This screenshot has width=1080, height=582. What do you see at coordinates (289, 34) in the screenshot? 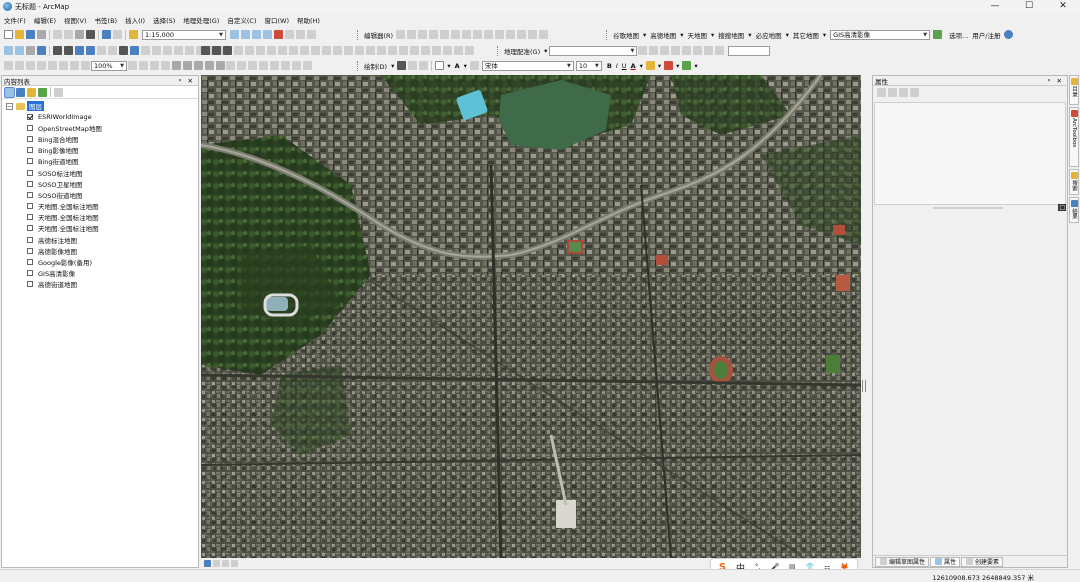
I see `python-window-icon` at bounding box center [289, 34].